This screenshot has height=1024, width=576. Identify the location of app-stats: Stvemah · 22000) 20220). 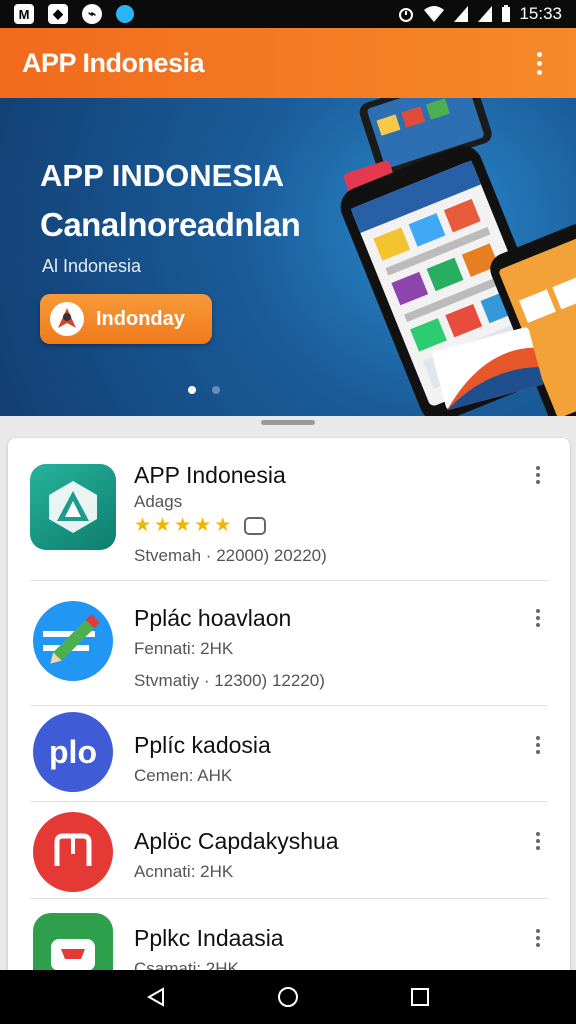
(230, 555).